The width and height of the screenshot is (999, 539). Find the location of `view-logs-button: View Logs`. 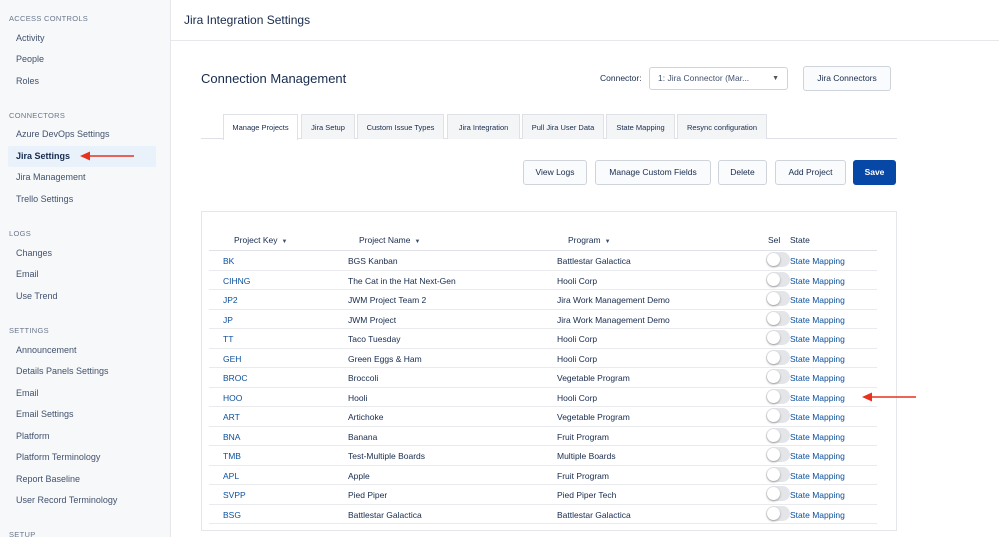

view-logs-button: View Logs is located at coordinates (555, 172).